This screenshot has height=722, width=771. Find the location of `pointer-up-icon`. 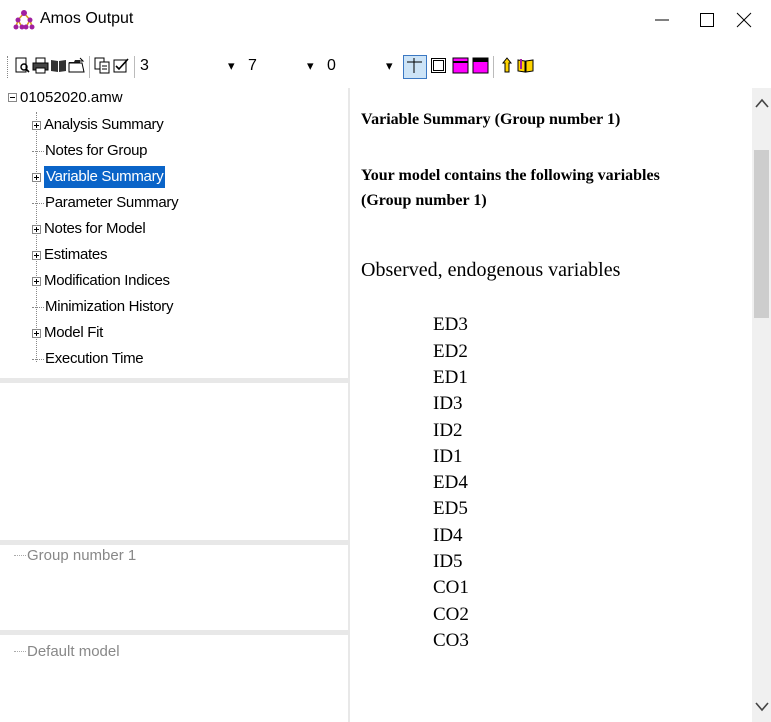

pointer-up-icon is located at coordinates (507, 65).